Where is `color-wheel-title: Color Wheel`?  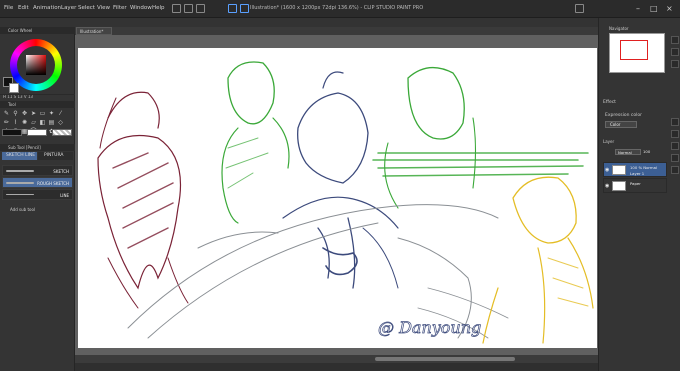 color-wheel-title: Color Wheel is located at coordinates (20, 30).